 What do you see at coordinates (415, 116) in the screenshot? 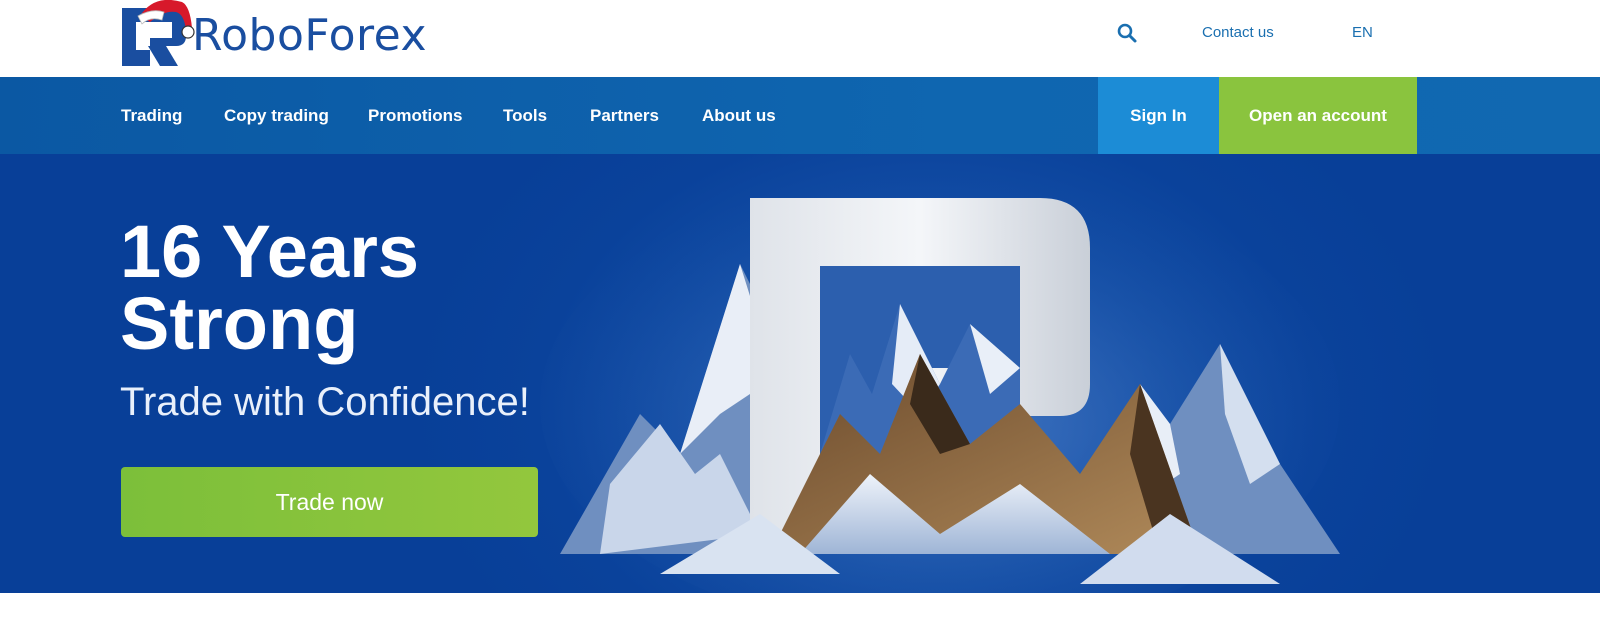
I see `nav-item-promotions: Promotions` at bounding box center [415, 116].